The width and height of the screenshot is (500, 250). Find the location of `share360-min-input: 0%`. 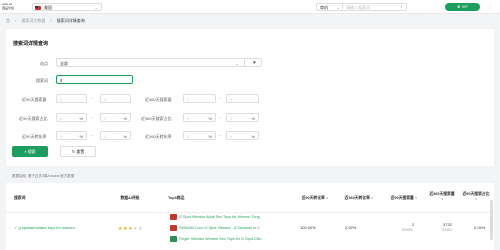

share360-min-input: 0% is located at coordinates (199, 117).